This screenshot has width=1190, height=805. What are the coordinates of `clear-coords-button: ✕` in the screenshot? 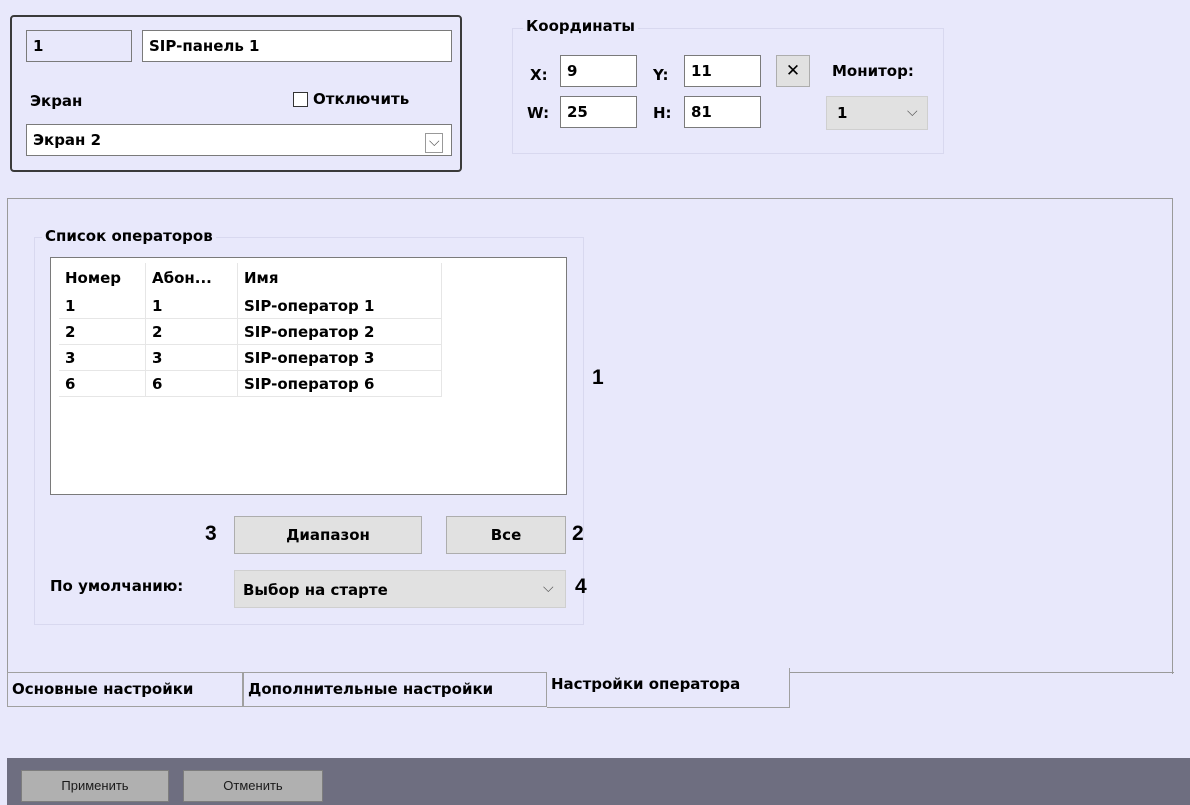 It's located at (793, 71).